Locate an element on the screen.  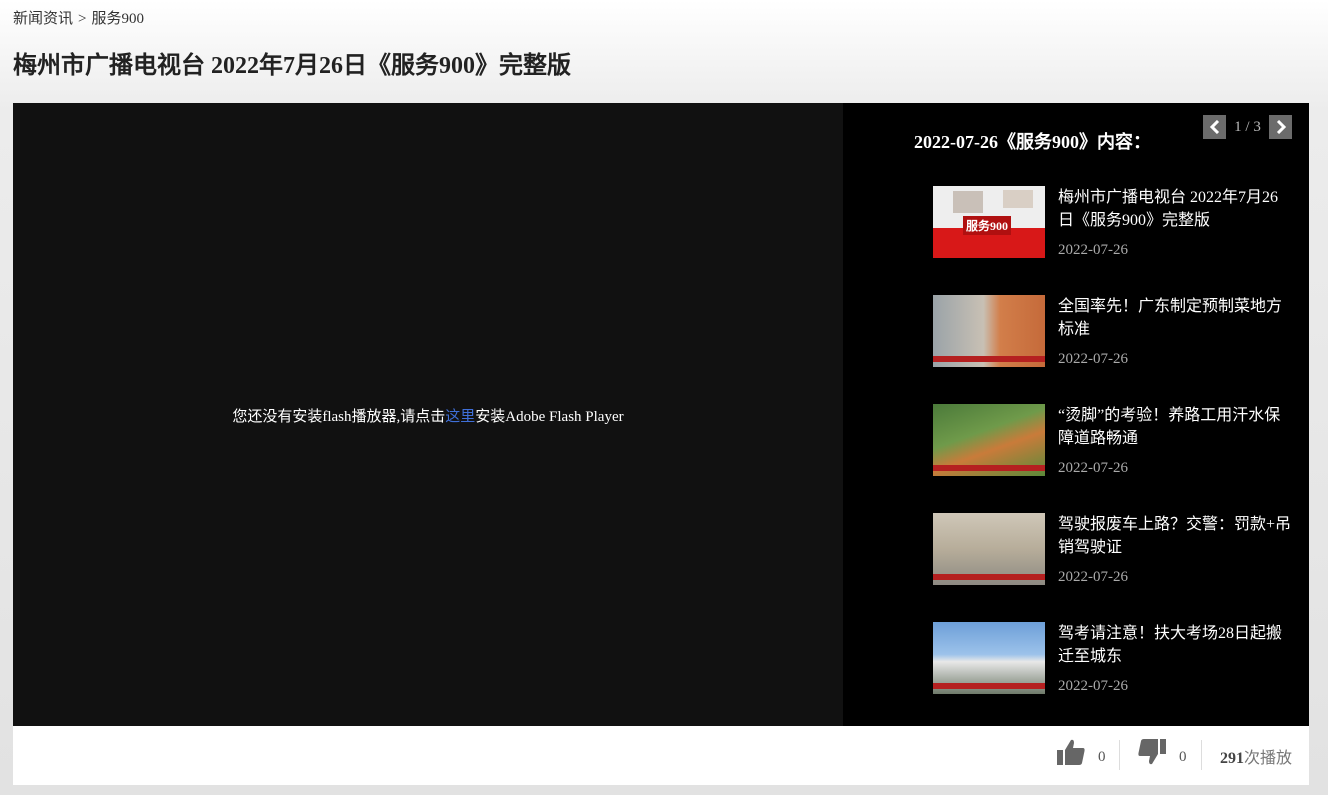
episode-title: 梅州市广播电视台 2022年7月26日《服务900》完整版 is located at coordinates (1175, 209).